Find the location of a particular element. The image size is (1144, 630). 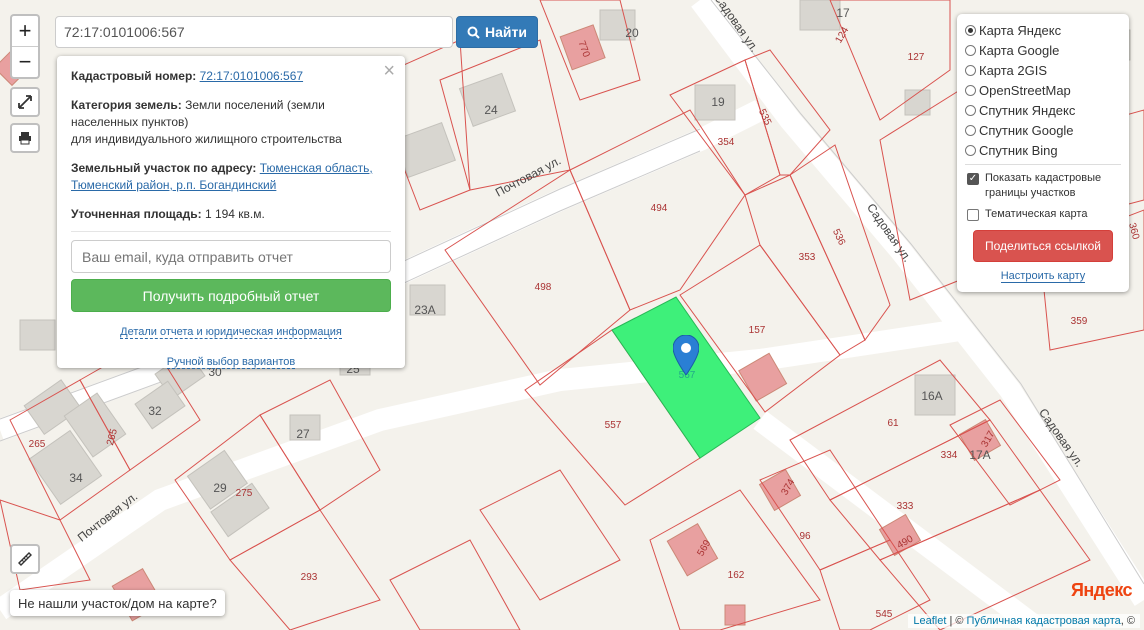

email-input is located at coordinates (231, 256).